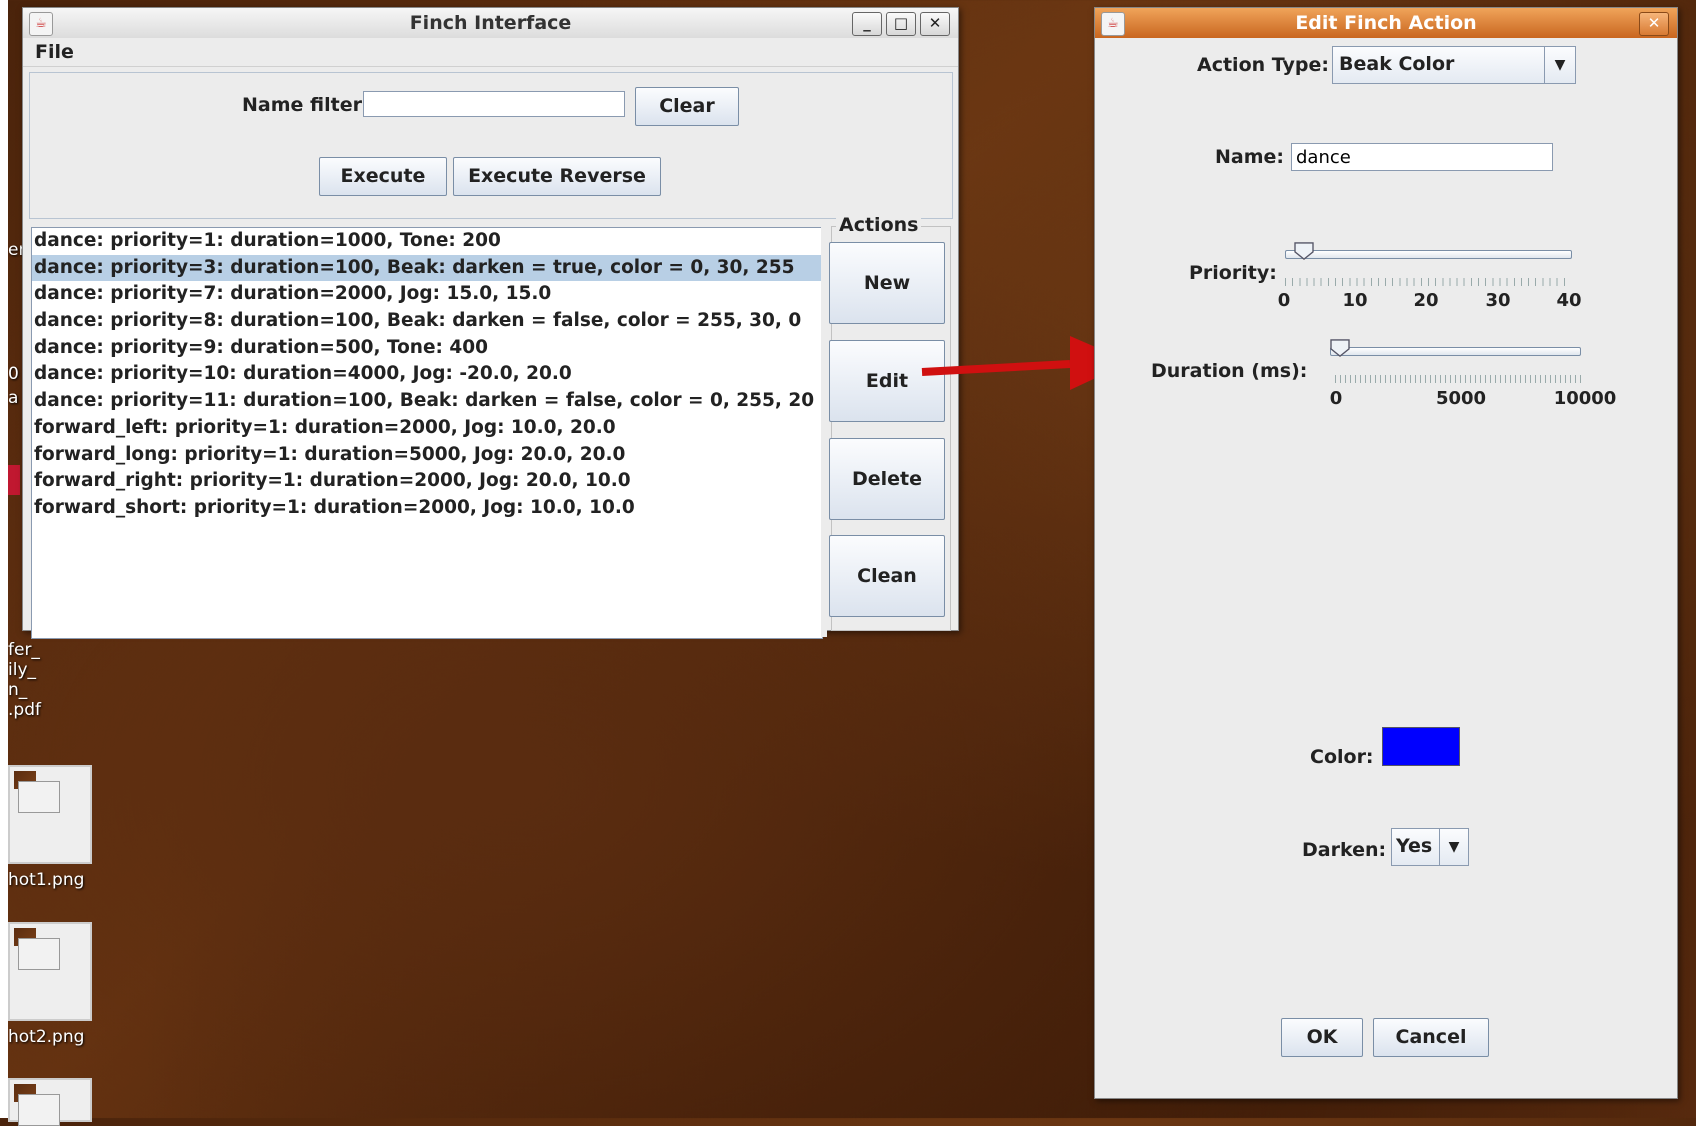  What do you see at coordinates (1304, 251) in the screenshot?
I see `priority-slider-thumb` at bounding box center [1304, 251].